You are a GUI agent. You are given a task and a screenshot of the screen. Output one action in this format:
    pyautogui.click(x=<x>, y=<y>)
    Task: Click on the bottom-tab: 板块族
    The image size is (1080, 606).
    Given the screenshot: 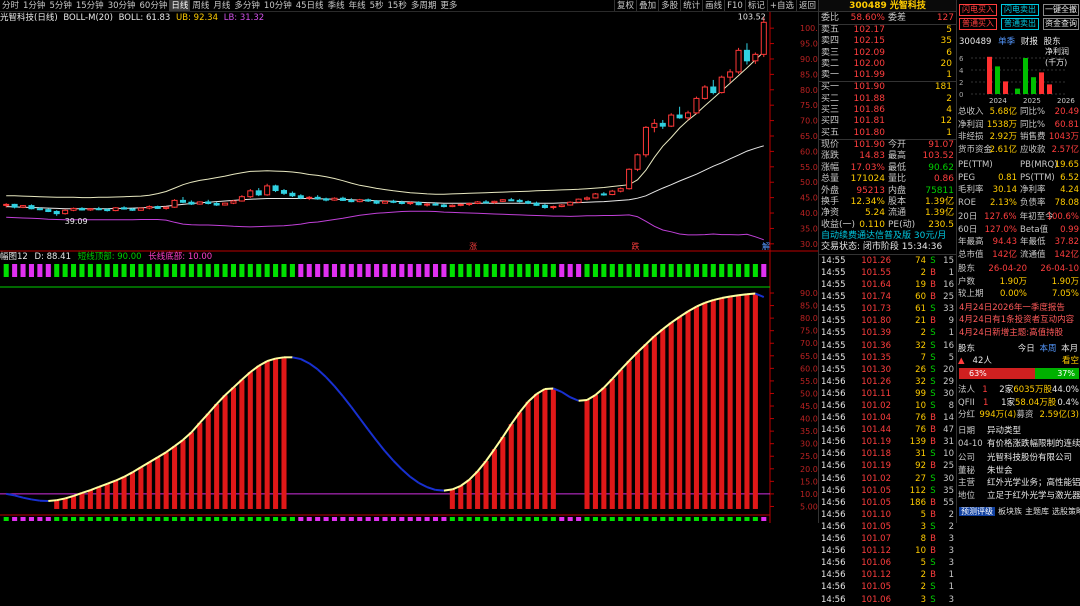 What is the action you would take?
    pyautogui.click(x=1010, y=511)
    